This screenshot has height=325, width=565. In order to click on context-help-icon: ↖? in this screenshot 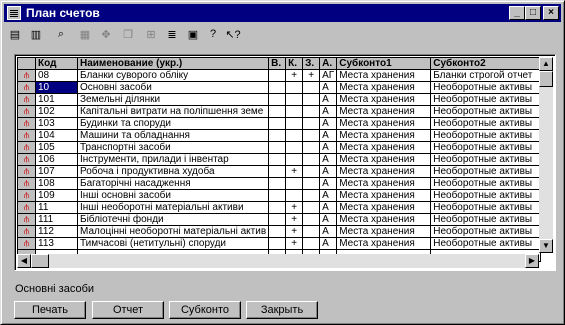, I will do `click(233, 34)`.